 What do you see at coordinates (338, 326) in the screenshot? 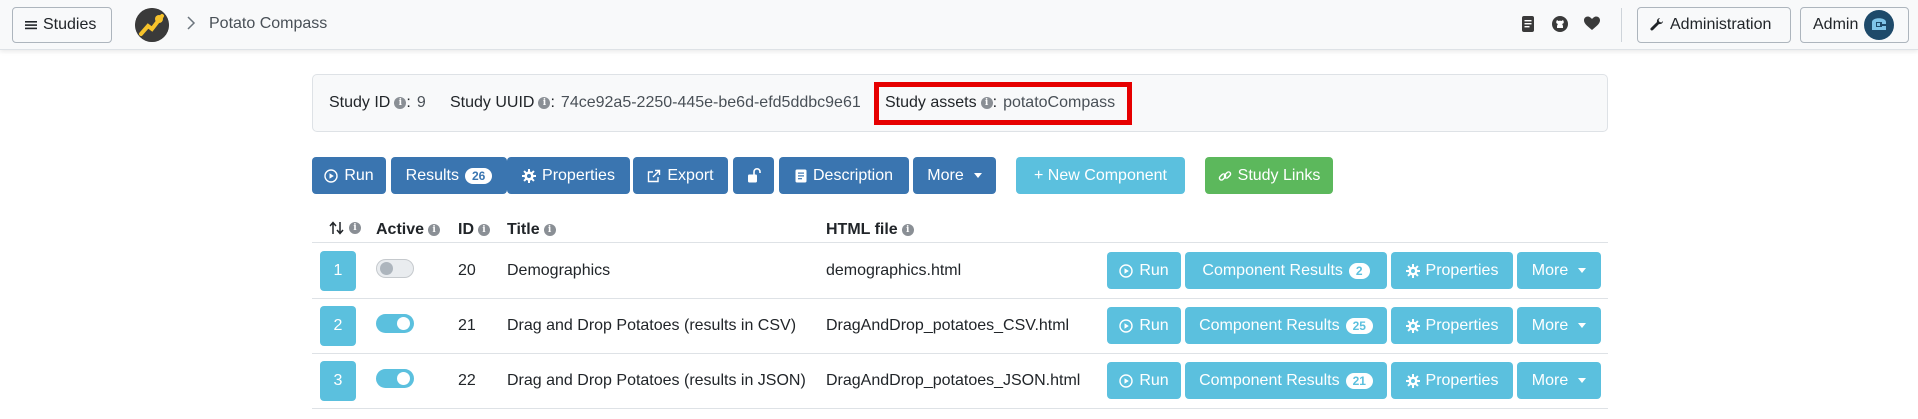
I see `row-position: 2` at bounding box center [338, 326].